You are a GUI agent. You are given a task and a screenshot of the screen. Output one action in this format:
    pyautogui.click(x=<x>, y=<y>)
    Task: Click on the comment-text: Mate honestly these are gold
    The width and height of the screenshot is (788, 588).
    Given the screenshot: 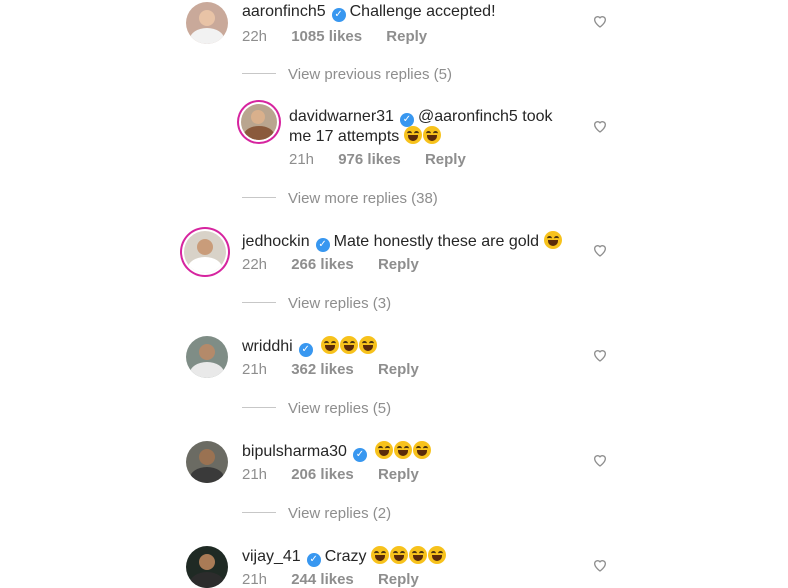 What is the action you would take?
    pyautogui.click(x=436, y=241)
    